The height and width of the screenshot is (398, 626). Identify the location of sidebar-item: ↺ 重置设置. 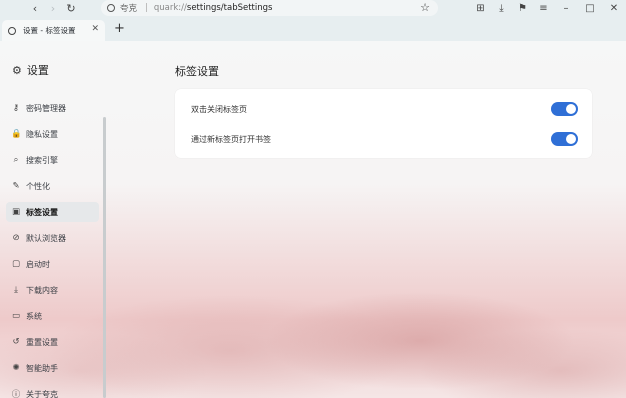
(52, 342).